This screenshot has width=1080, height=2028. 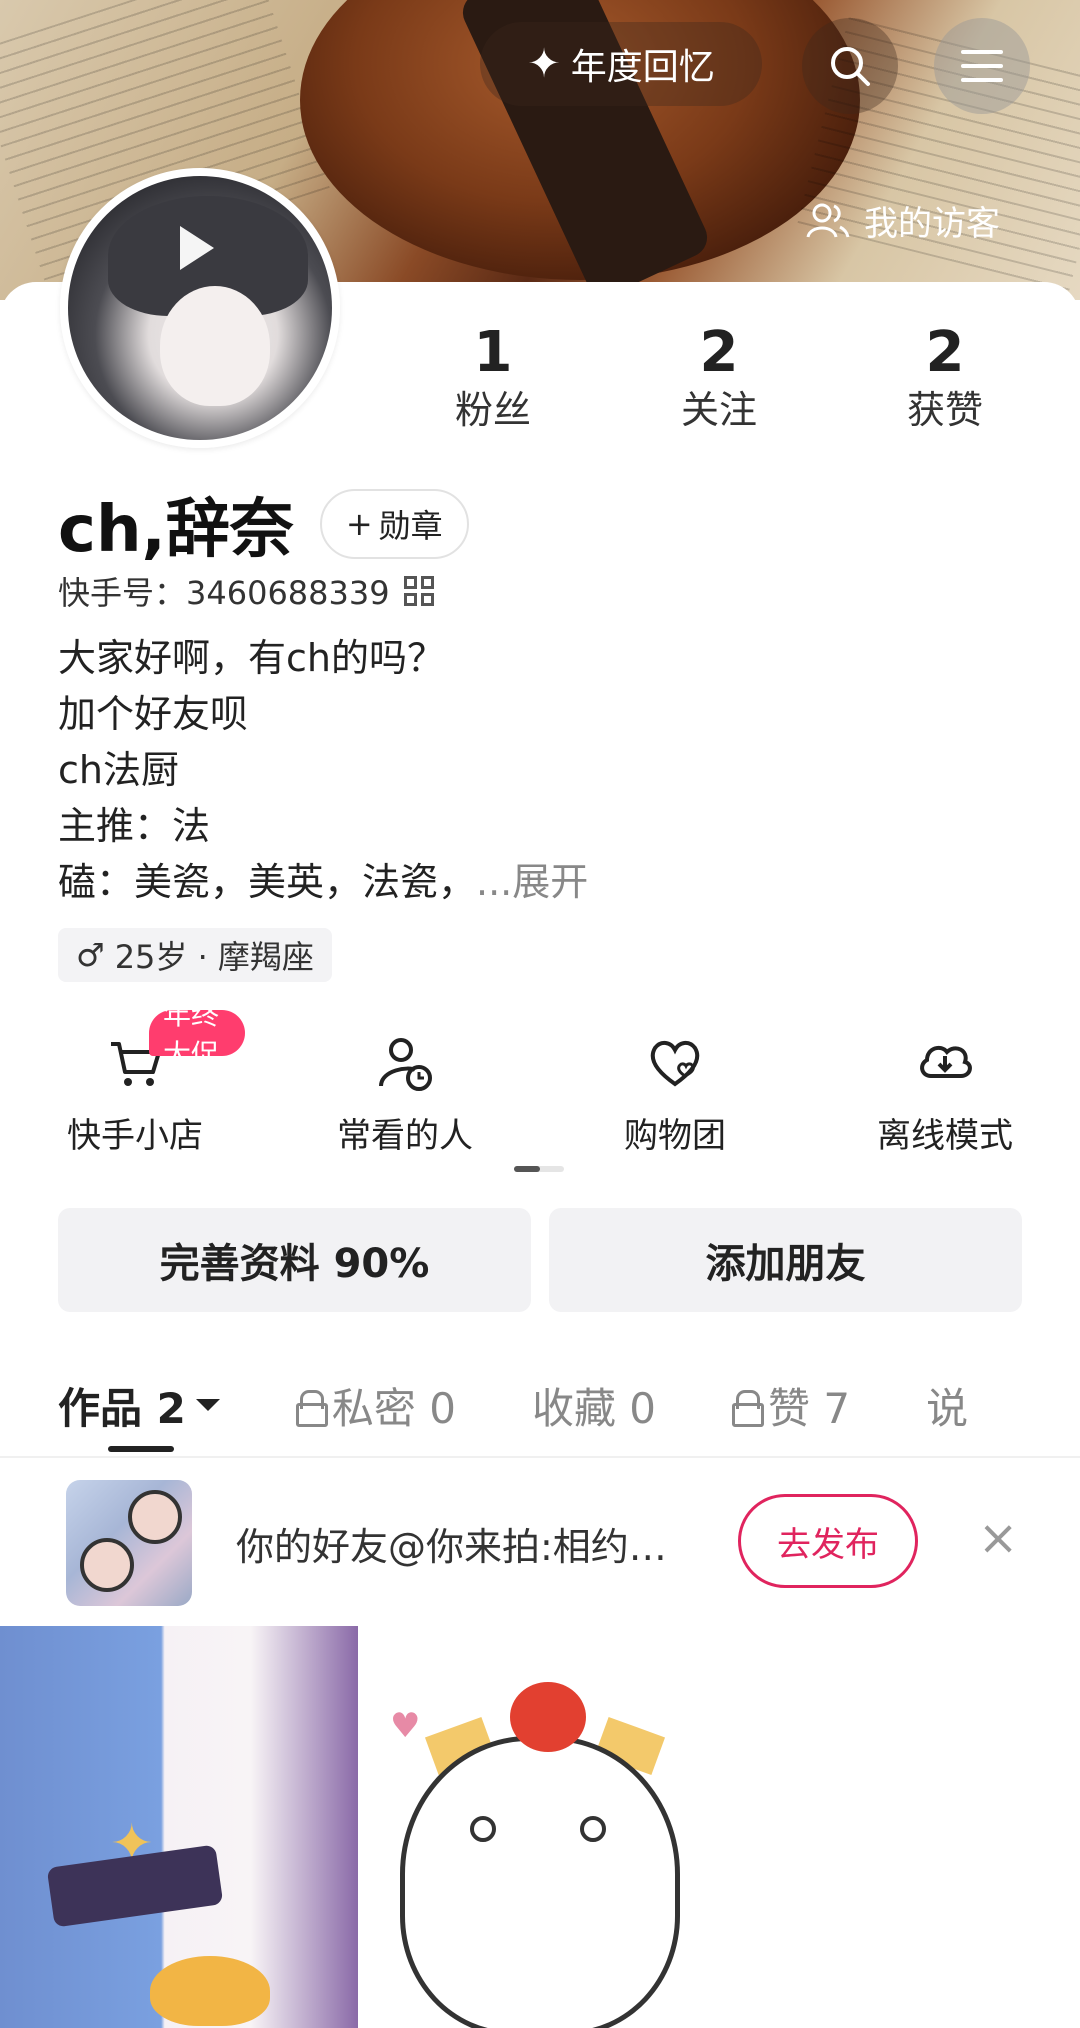 I want to click on tab-favorites: 收藏 0, so click(x=594, y=1405).